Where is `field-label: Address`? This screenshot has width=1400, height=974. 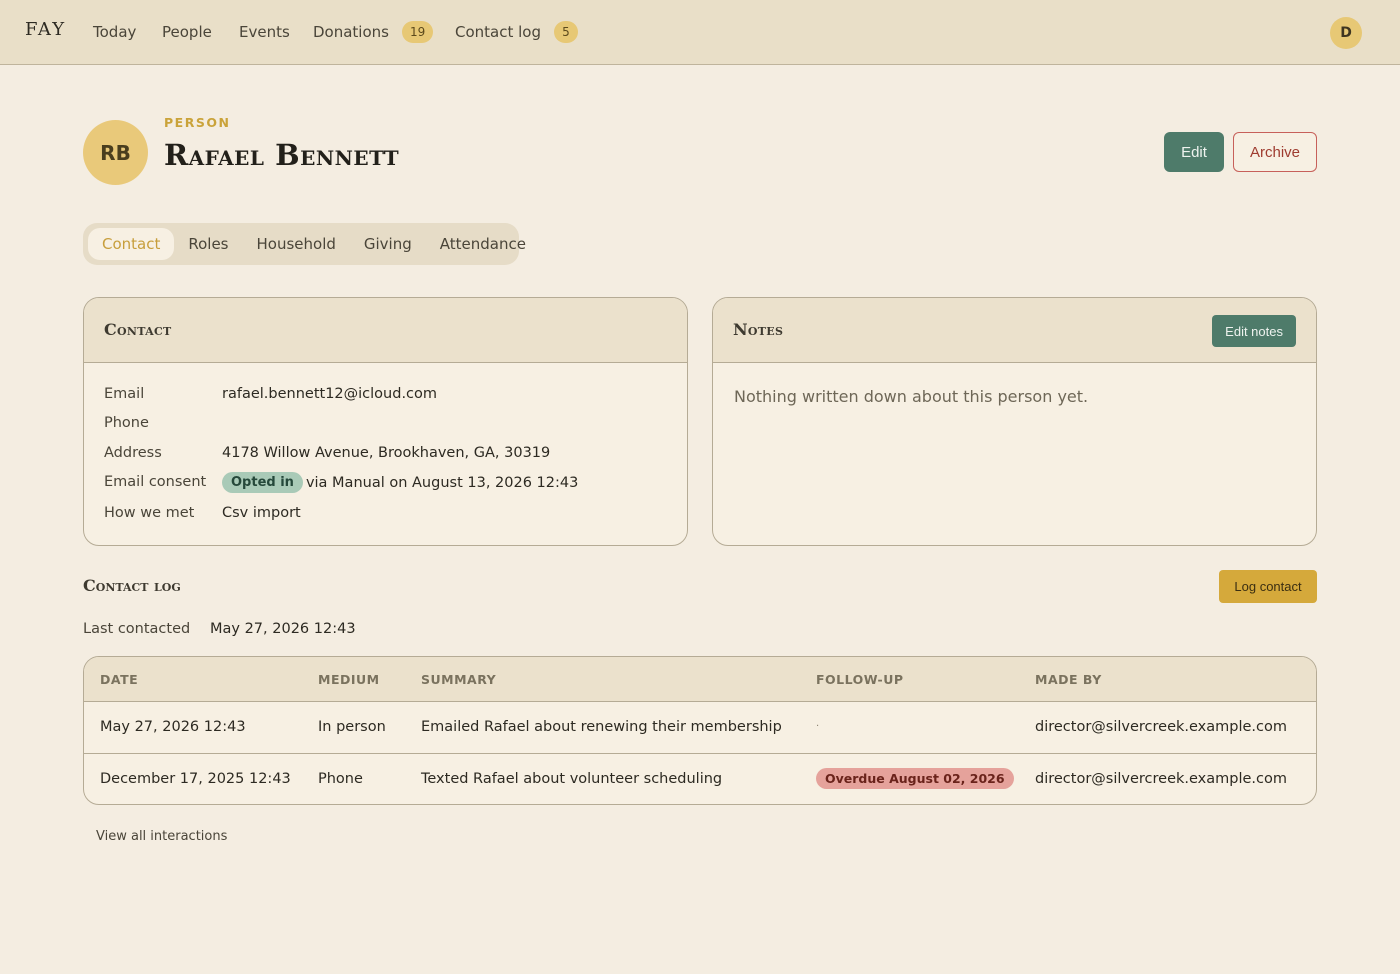 field-label: Address is located at coordinates (133, 453).